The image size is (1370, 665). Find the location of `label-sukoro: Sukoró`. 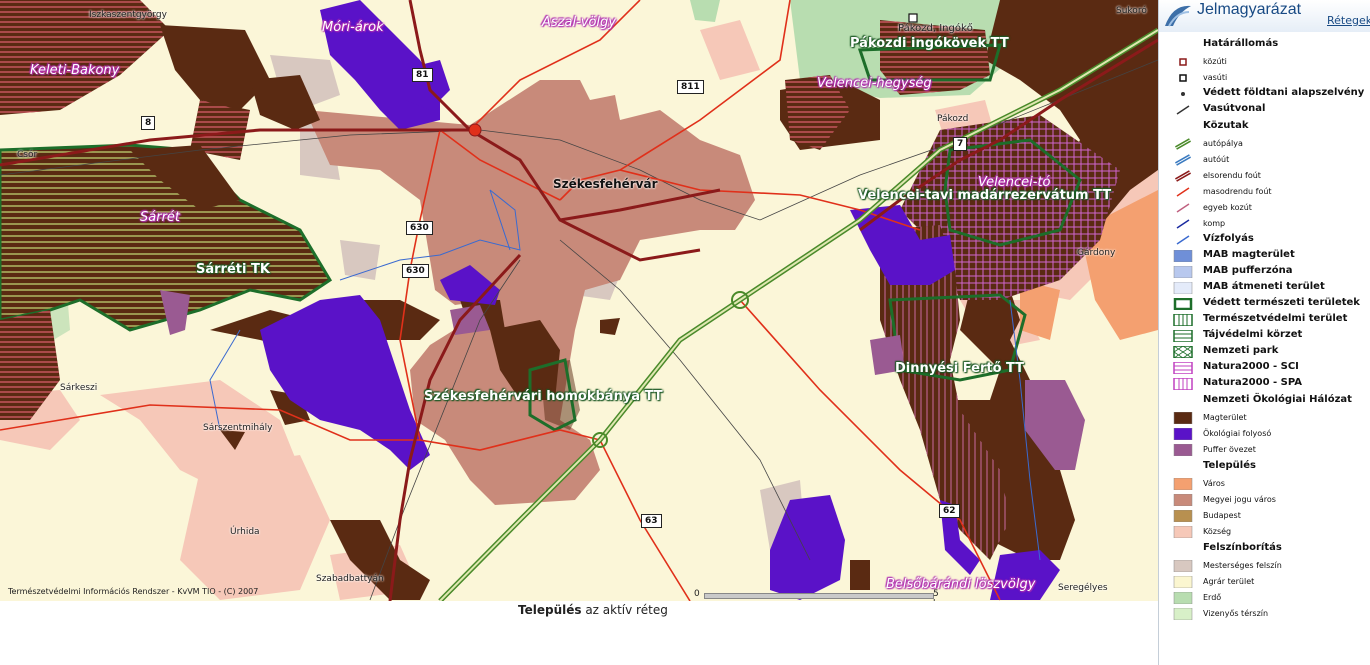

label-sukoro: Sukoró is located at coordinates (1131, 11).